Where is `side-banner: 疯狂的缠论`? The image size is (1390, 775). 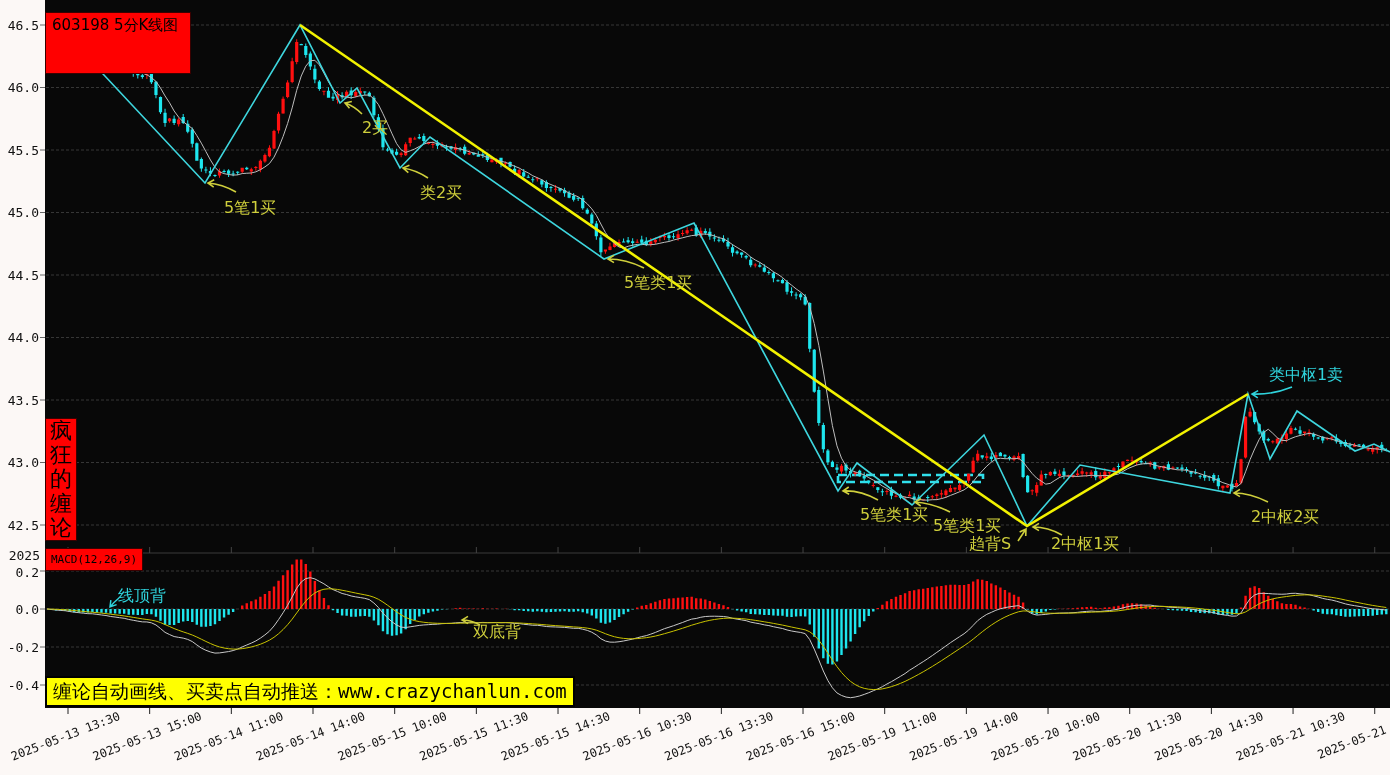
side-banner: 疯狂的缠论 is located at coordinates (61, 479).